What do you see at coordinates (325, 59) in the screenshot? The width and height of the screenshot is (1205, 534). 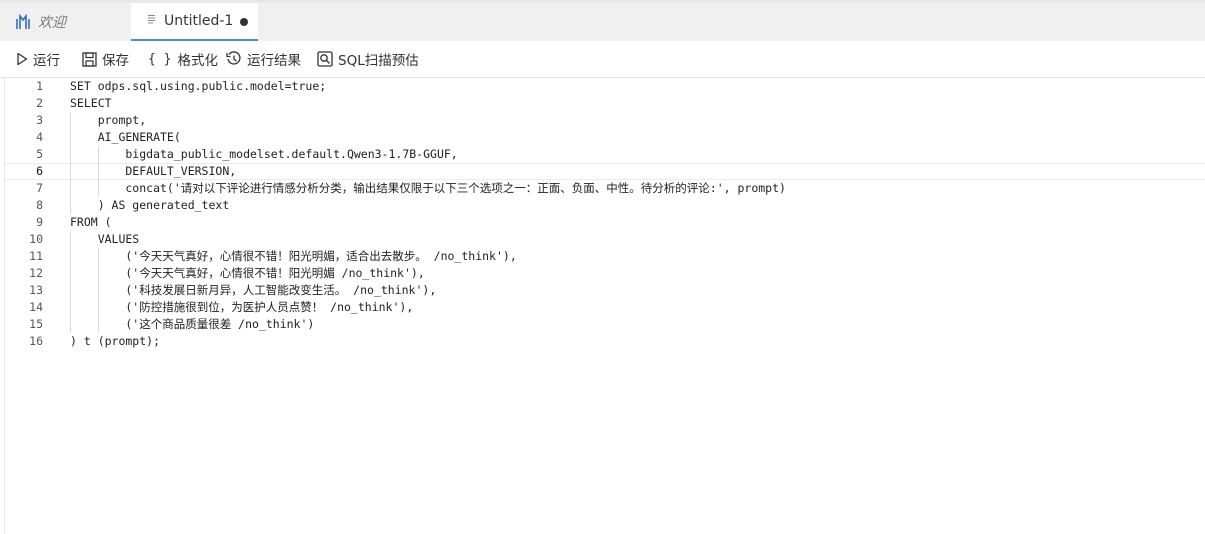 I see `scan-icon` at bounding box center [325, 59].